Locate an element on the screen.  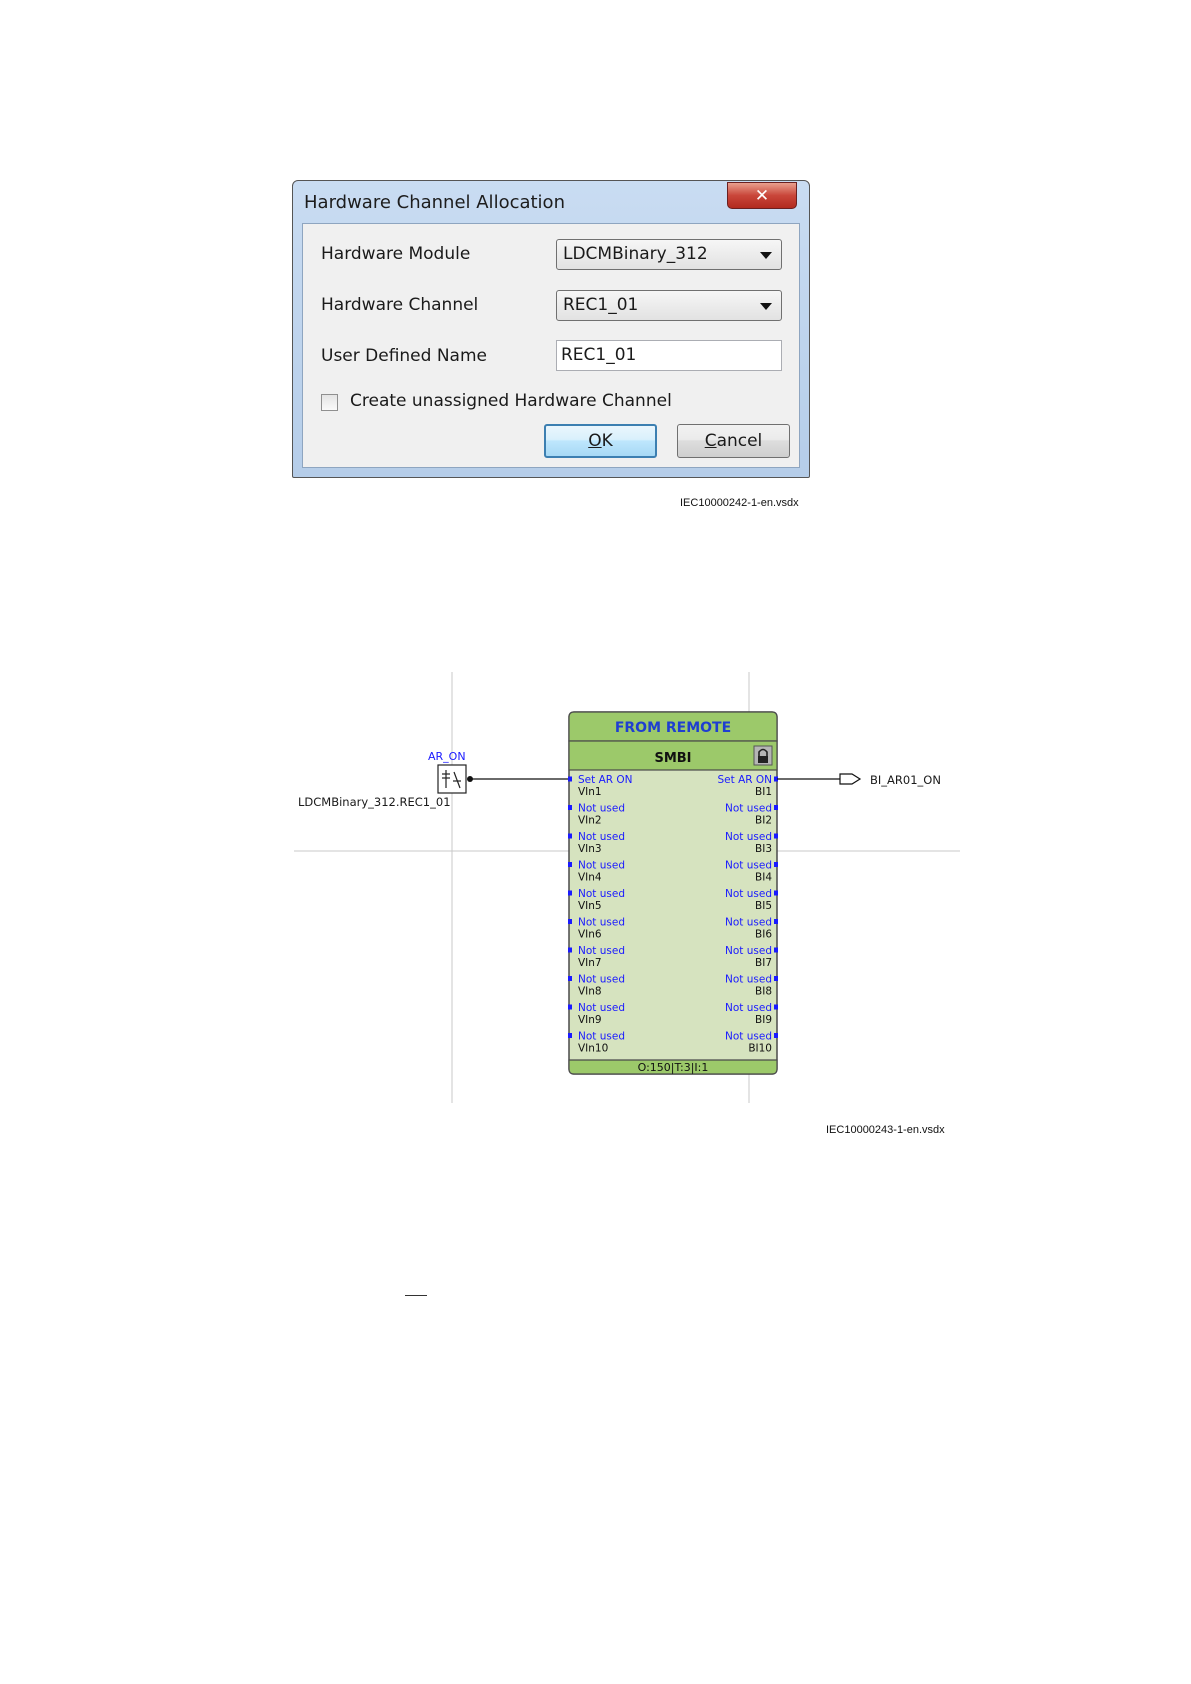
binary-input-icon is located at coordinates (452, 779).